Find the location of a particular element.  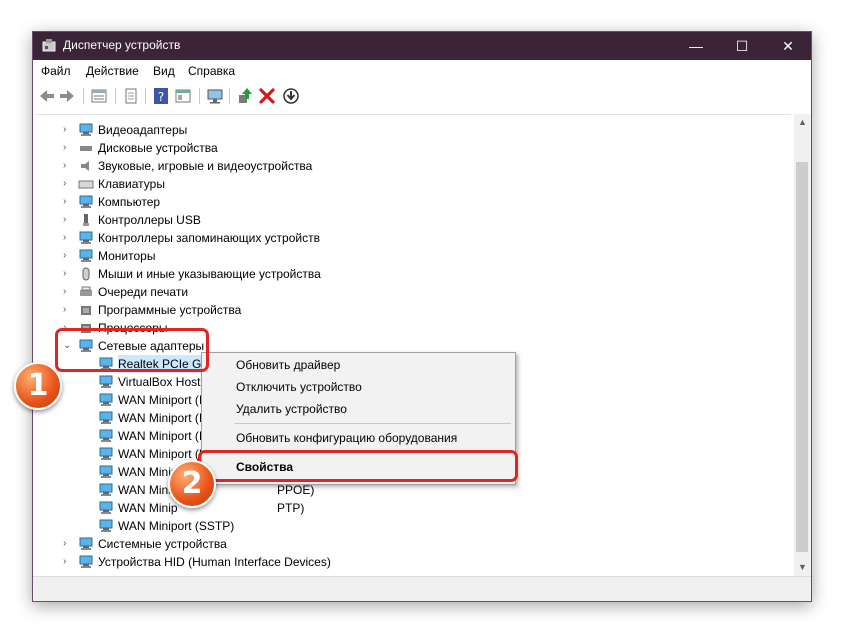

menu-item-update-driver: Обновить драйвер is located at coordinates (288, 365).